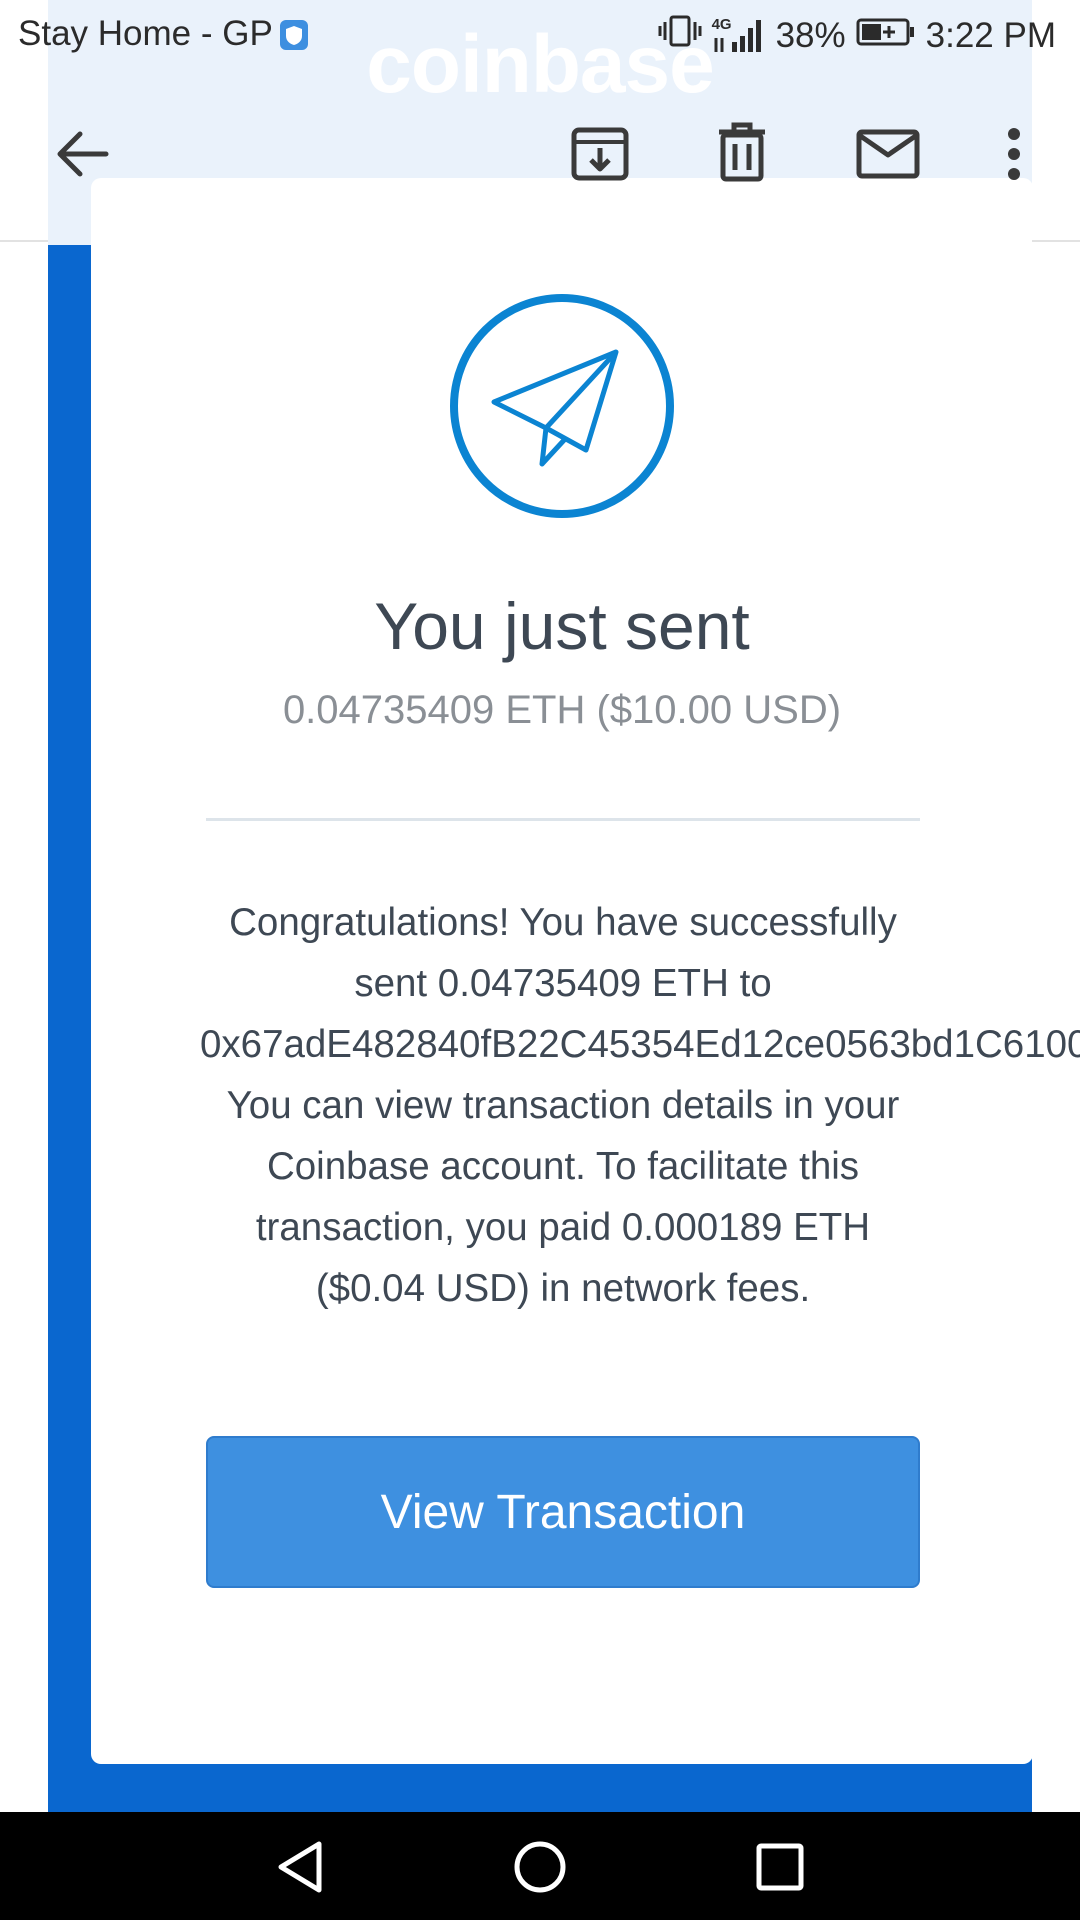 Image resolution: width=1080 pixels, height=1920 pixels. Describe the element at coordinates (739, 35) in the screenshot. I see `signal-icon: 4G` at that location.